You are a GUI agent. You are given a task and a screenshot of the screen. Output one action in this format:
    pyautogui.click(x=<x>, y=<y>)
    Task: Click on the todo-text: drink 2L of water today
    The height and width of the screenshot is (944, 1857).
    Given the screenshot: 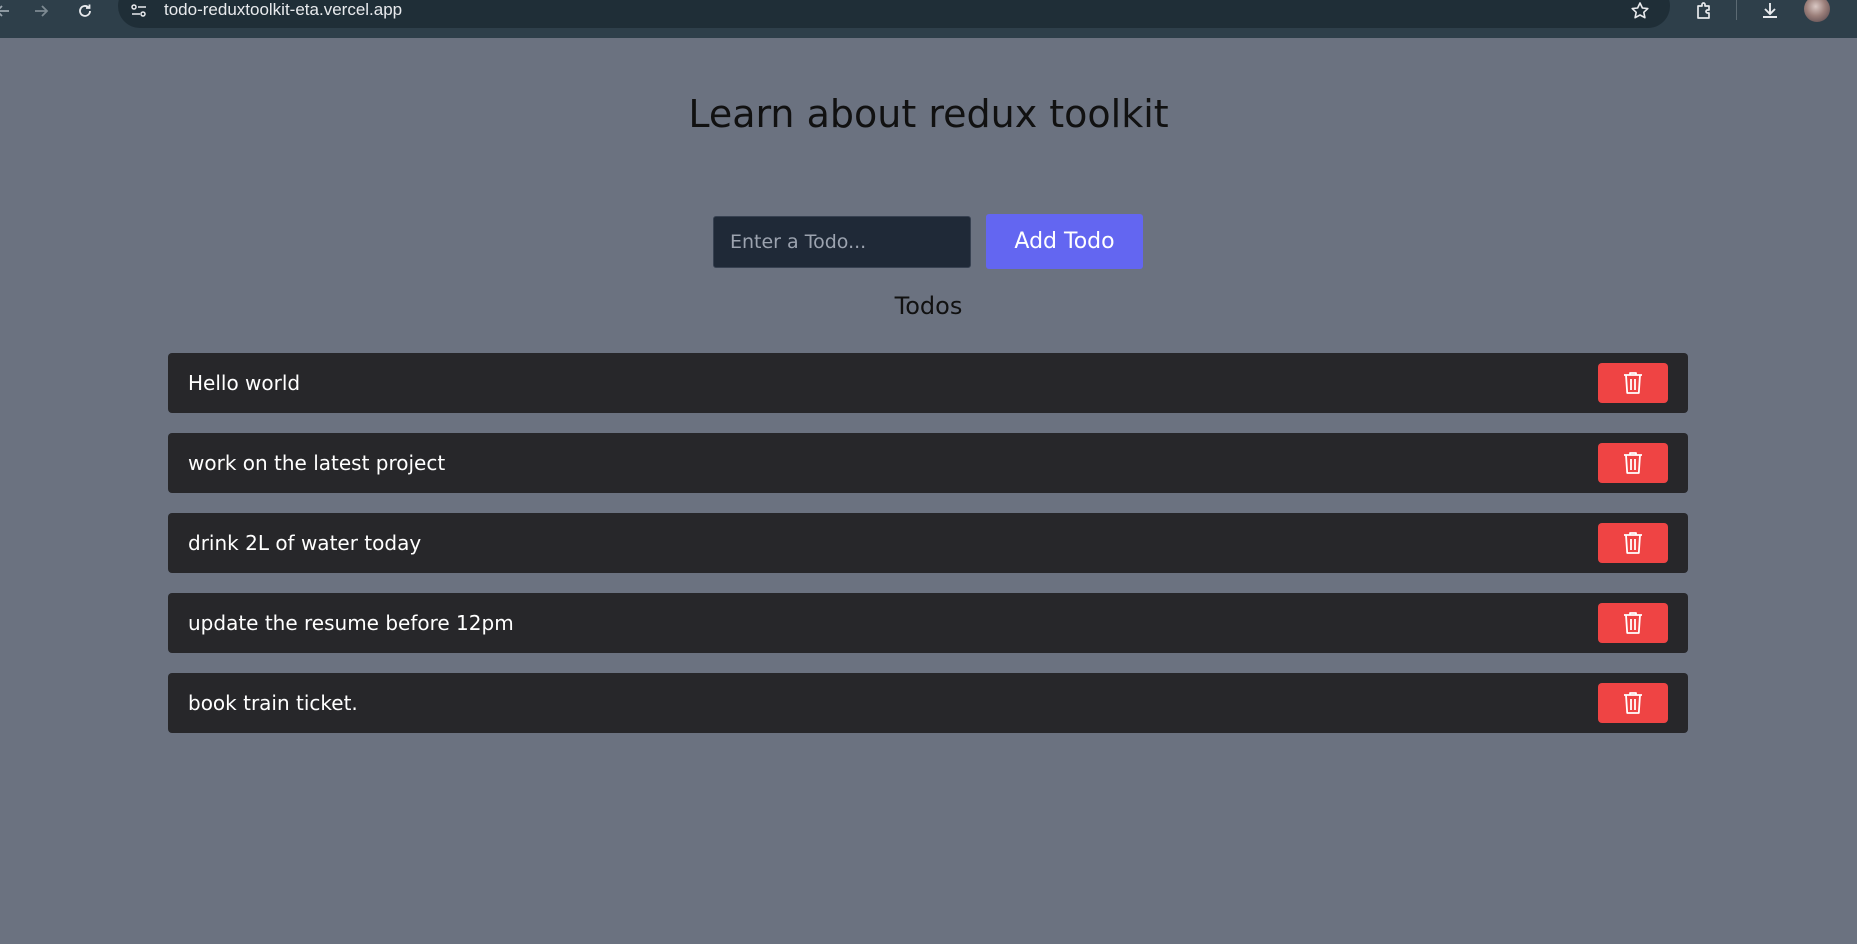 What is the action you would take?
    pyautogui.click(x=305, y=543)
    